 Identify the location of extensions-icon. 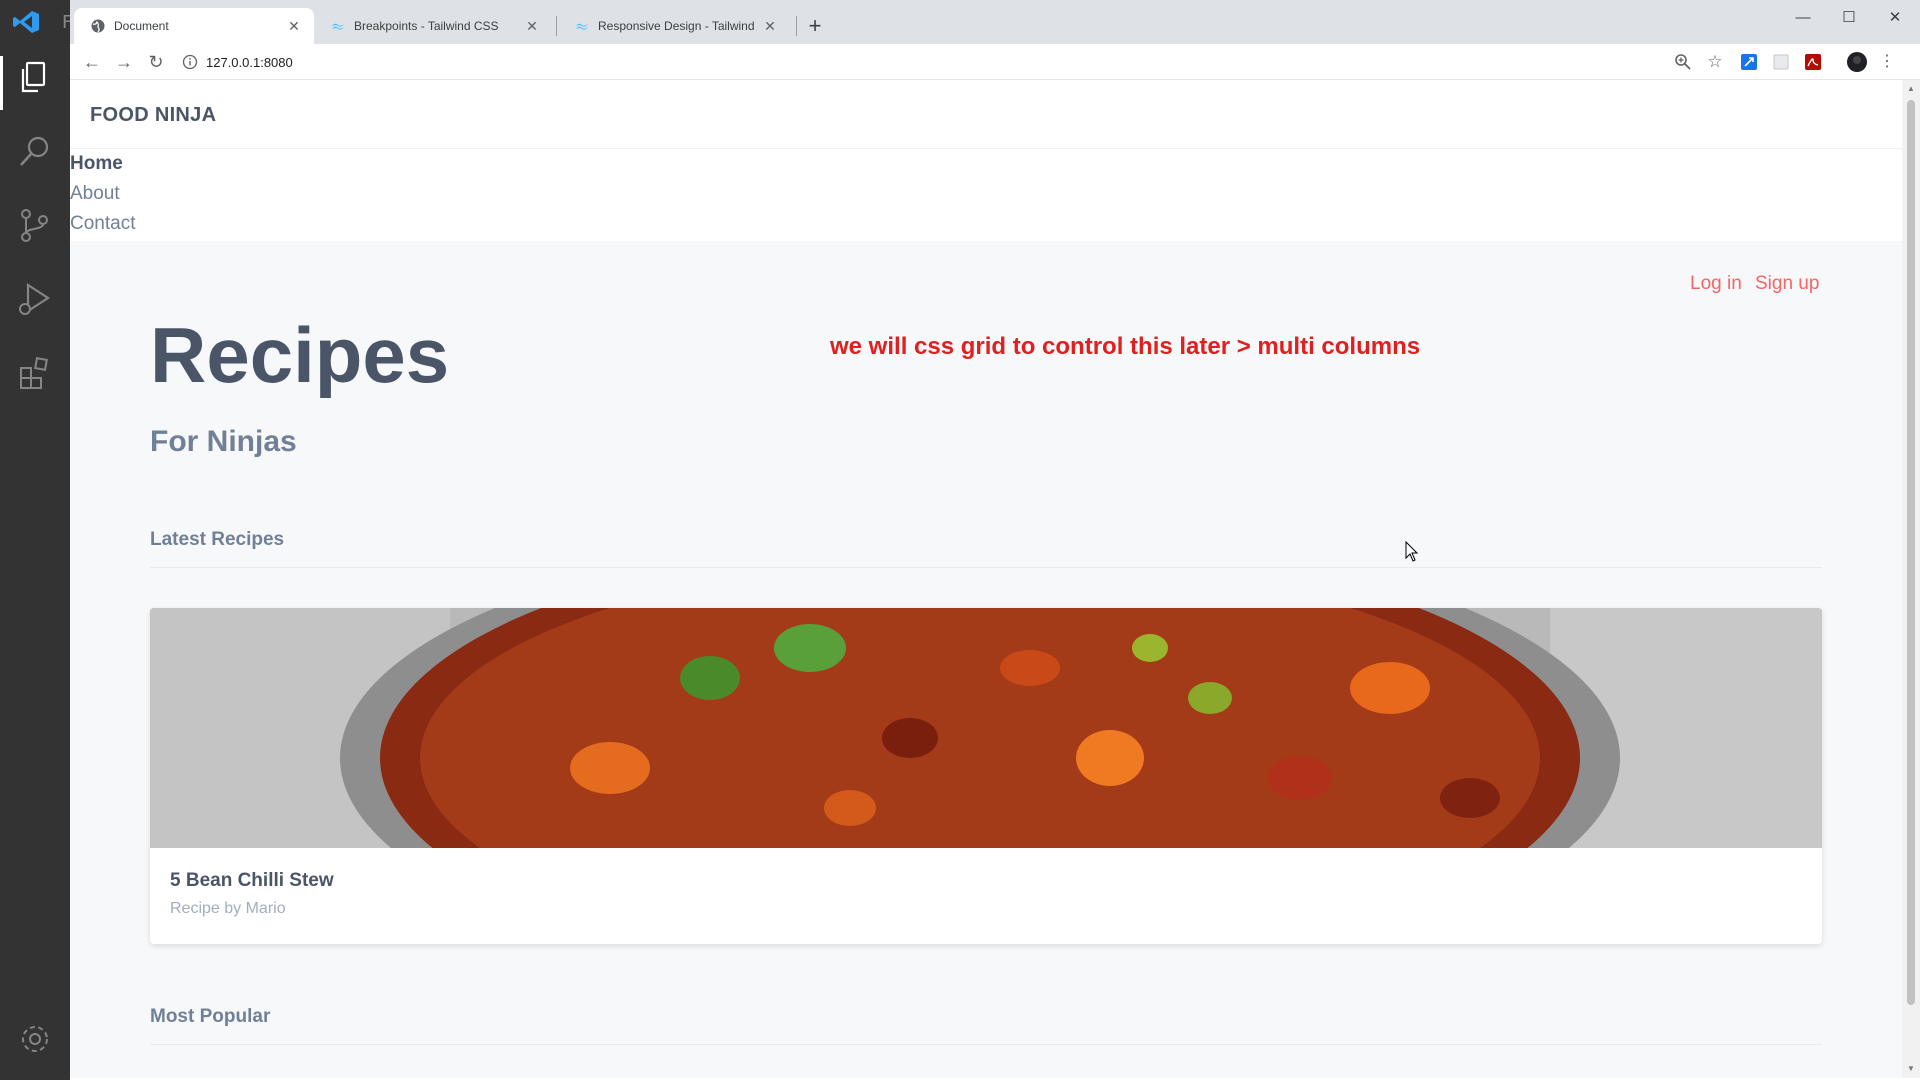
(35, 373).